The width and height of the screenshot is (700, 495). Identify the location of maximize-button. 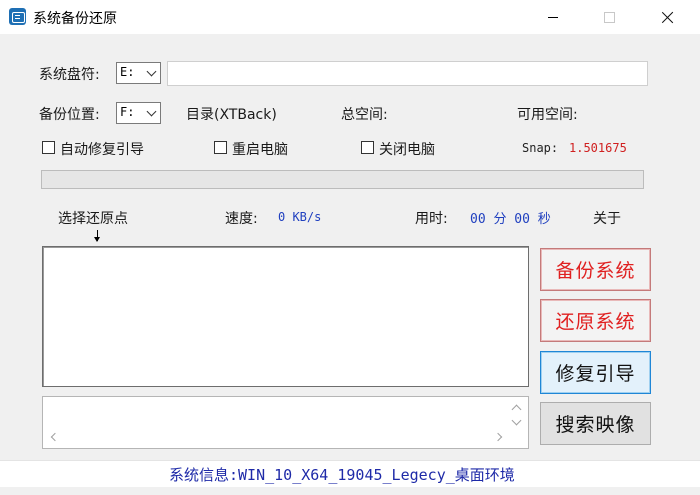
(609, 17).